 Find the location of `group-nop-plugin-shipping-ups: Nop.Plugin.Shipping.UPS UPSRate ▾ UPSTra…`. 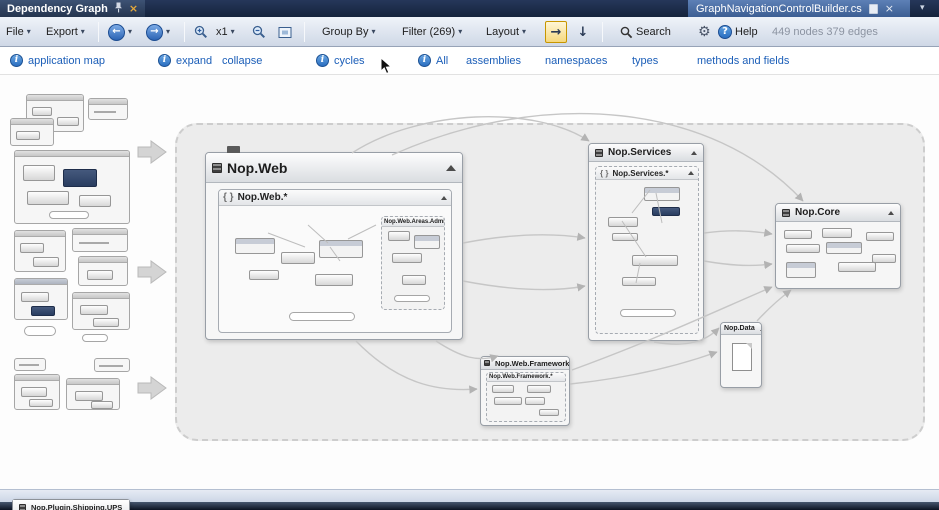

group-nop-plugin-shipping-ups: Nop.Plugin.Shipping.UPS UPSRate ▾ UPSTra… is located at coordinates (71, 504).